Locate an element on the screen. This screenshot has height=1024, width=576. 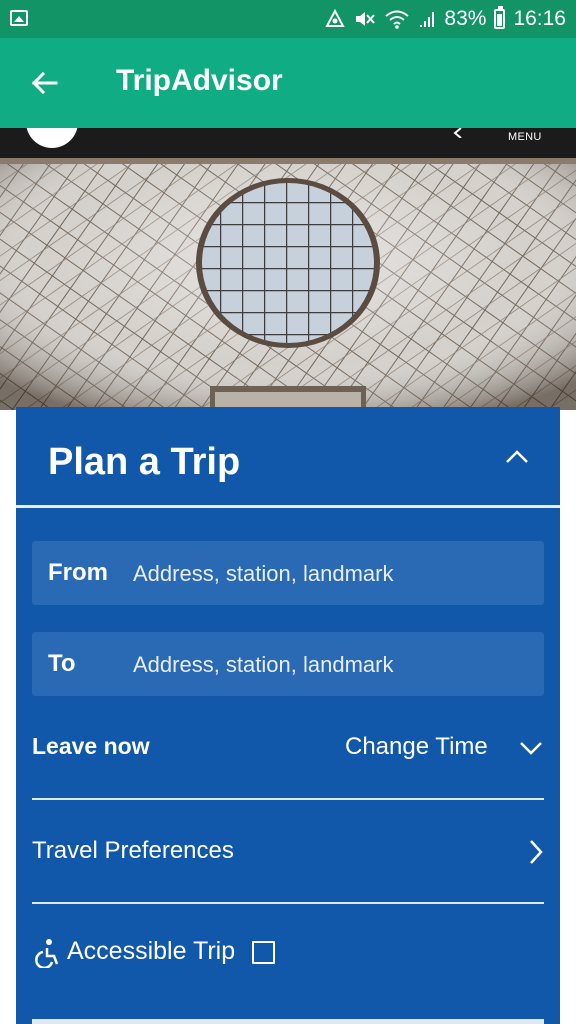
leave-now-label: Leave now is located at coordinates (91, 746).